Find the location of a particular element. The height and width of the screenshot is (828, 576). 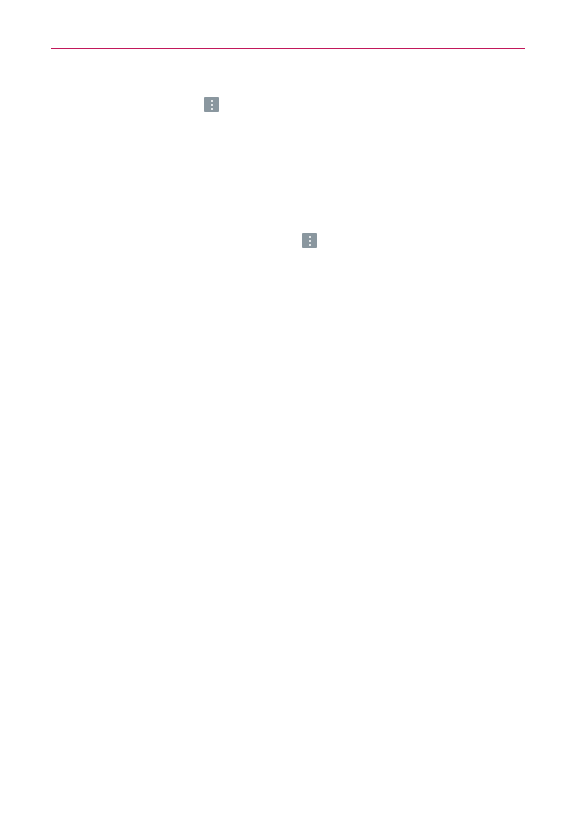

header-divider is located at coordinates (288, 48).